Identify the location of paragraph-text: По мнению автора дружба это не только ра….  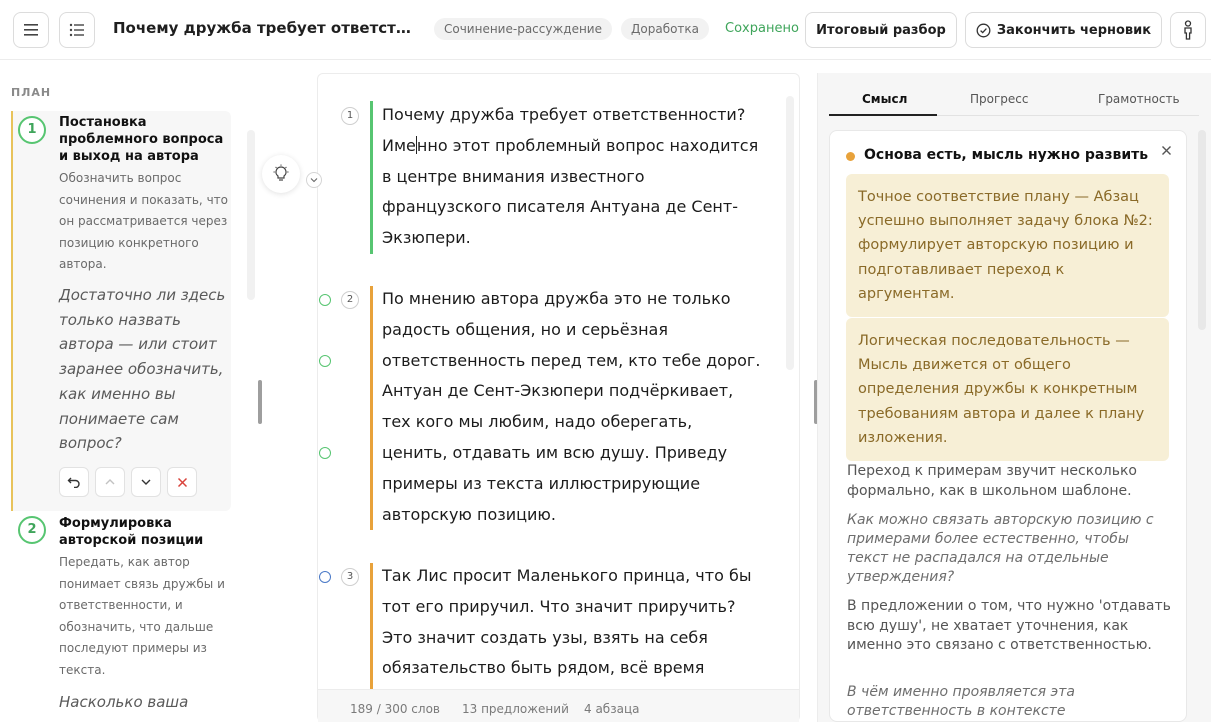
(572, 407).